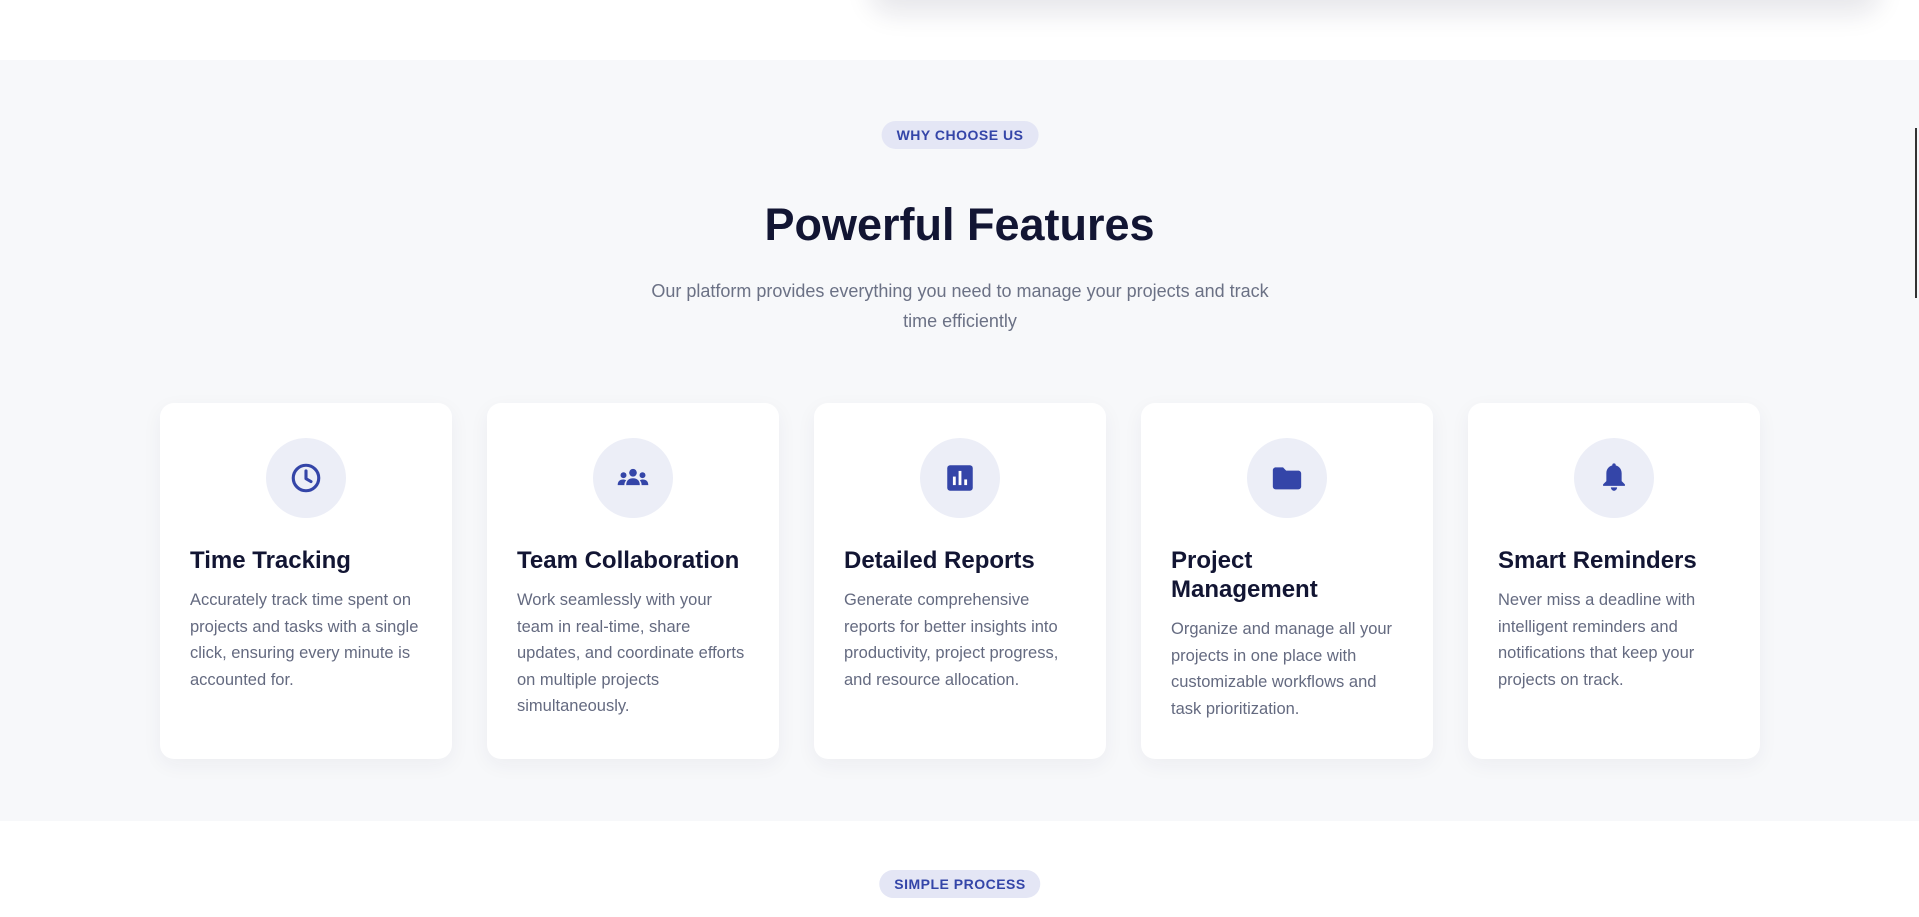 The height and width of the screenshot is (917, 1919). Describe the element at coordinates (1597, 560) in the screenshot. I see `feature-title: Smart Reminders` at that location.